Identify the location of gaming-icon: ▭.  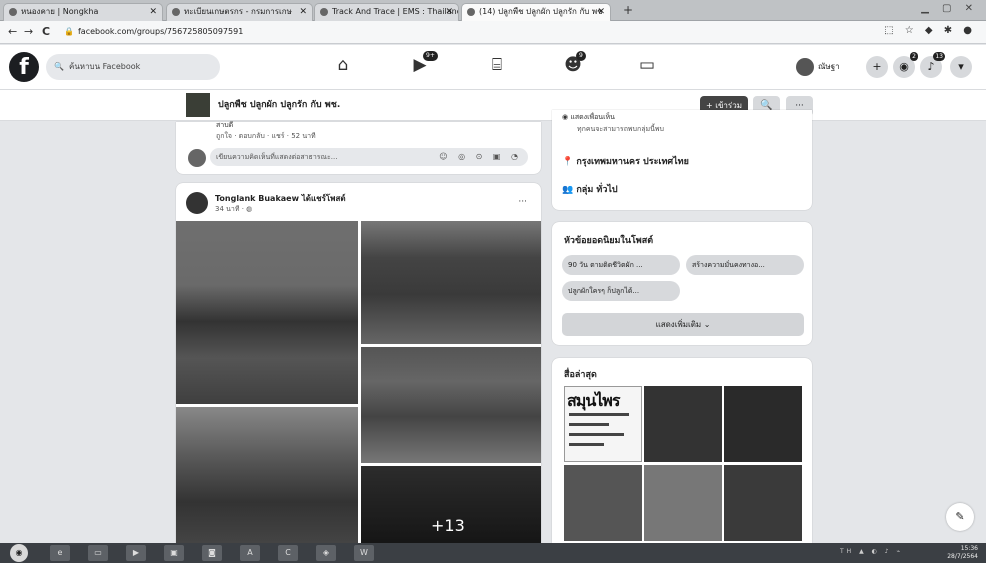
(647, 65).